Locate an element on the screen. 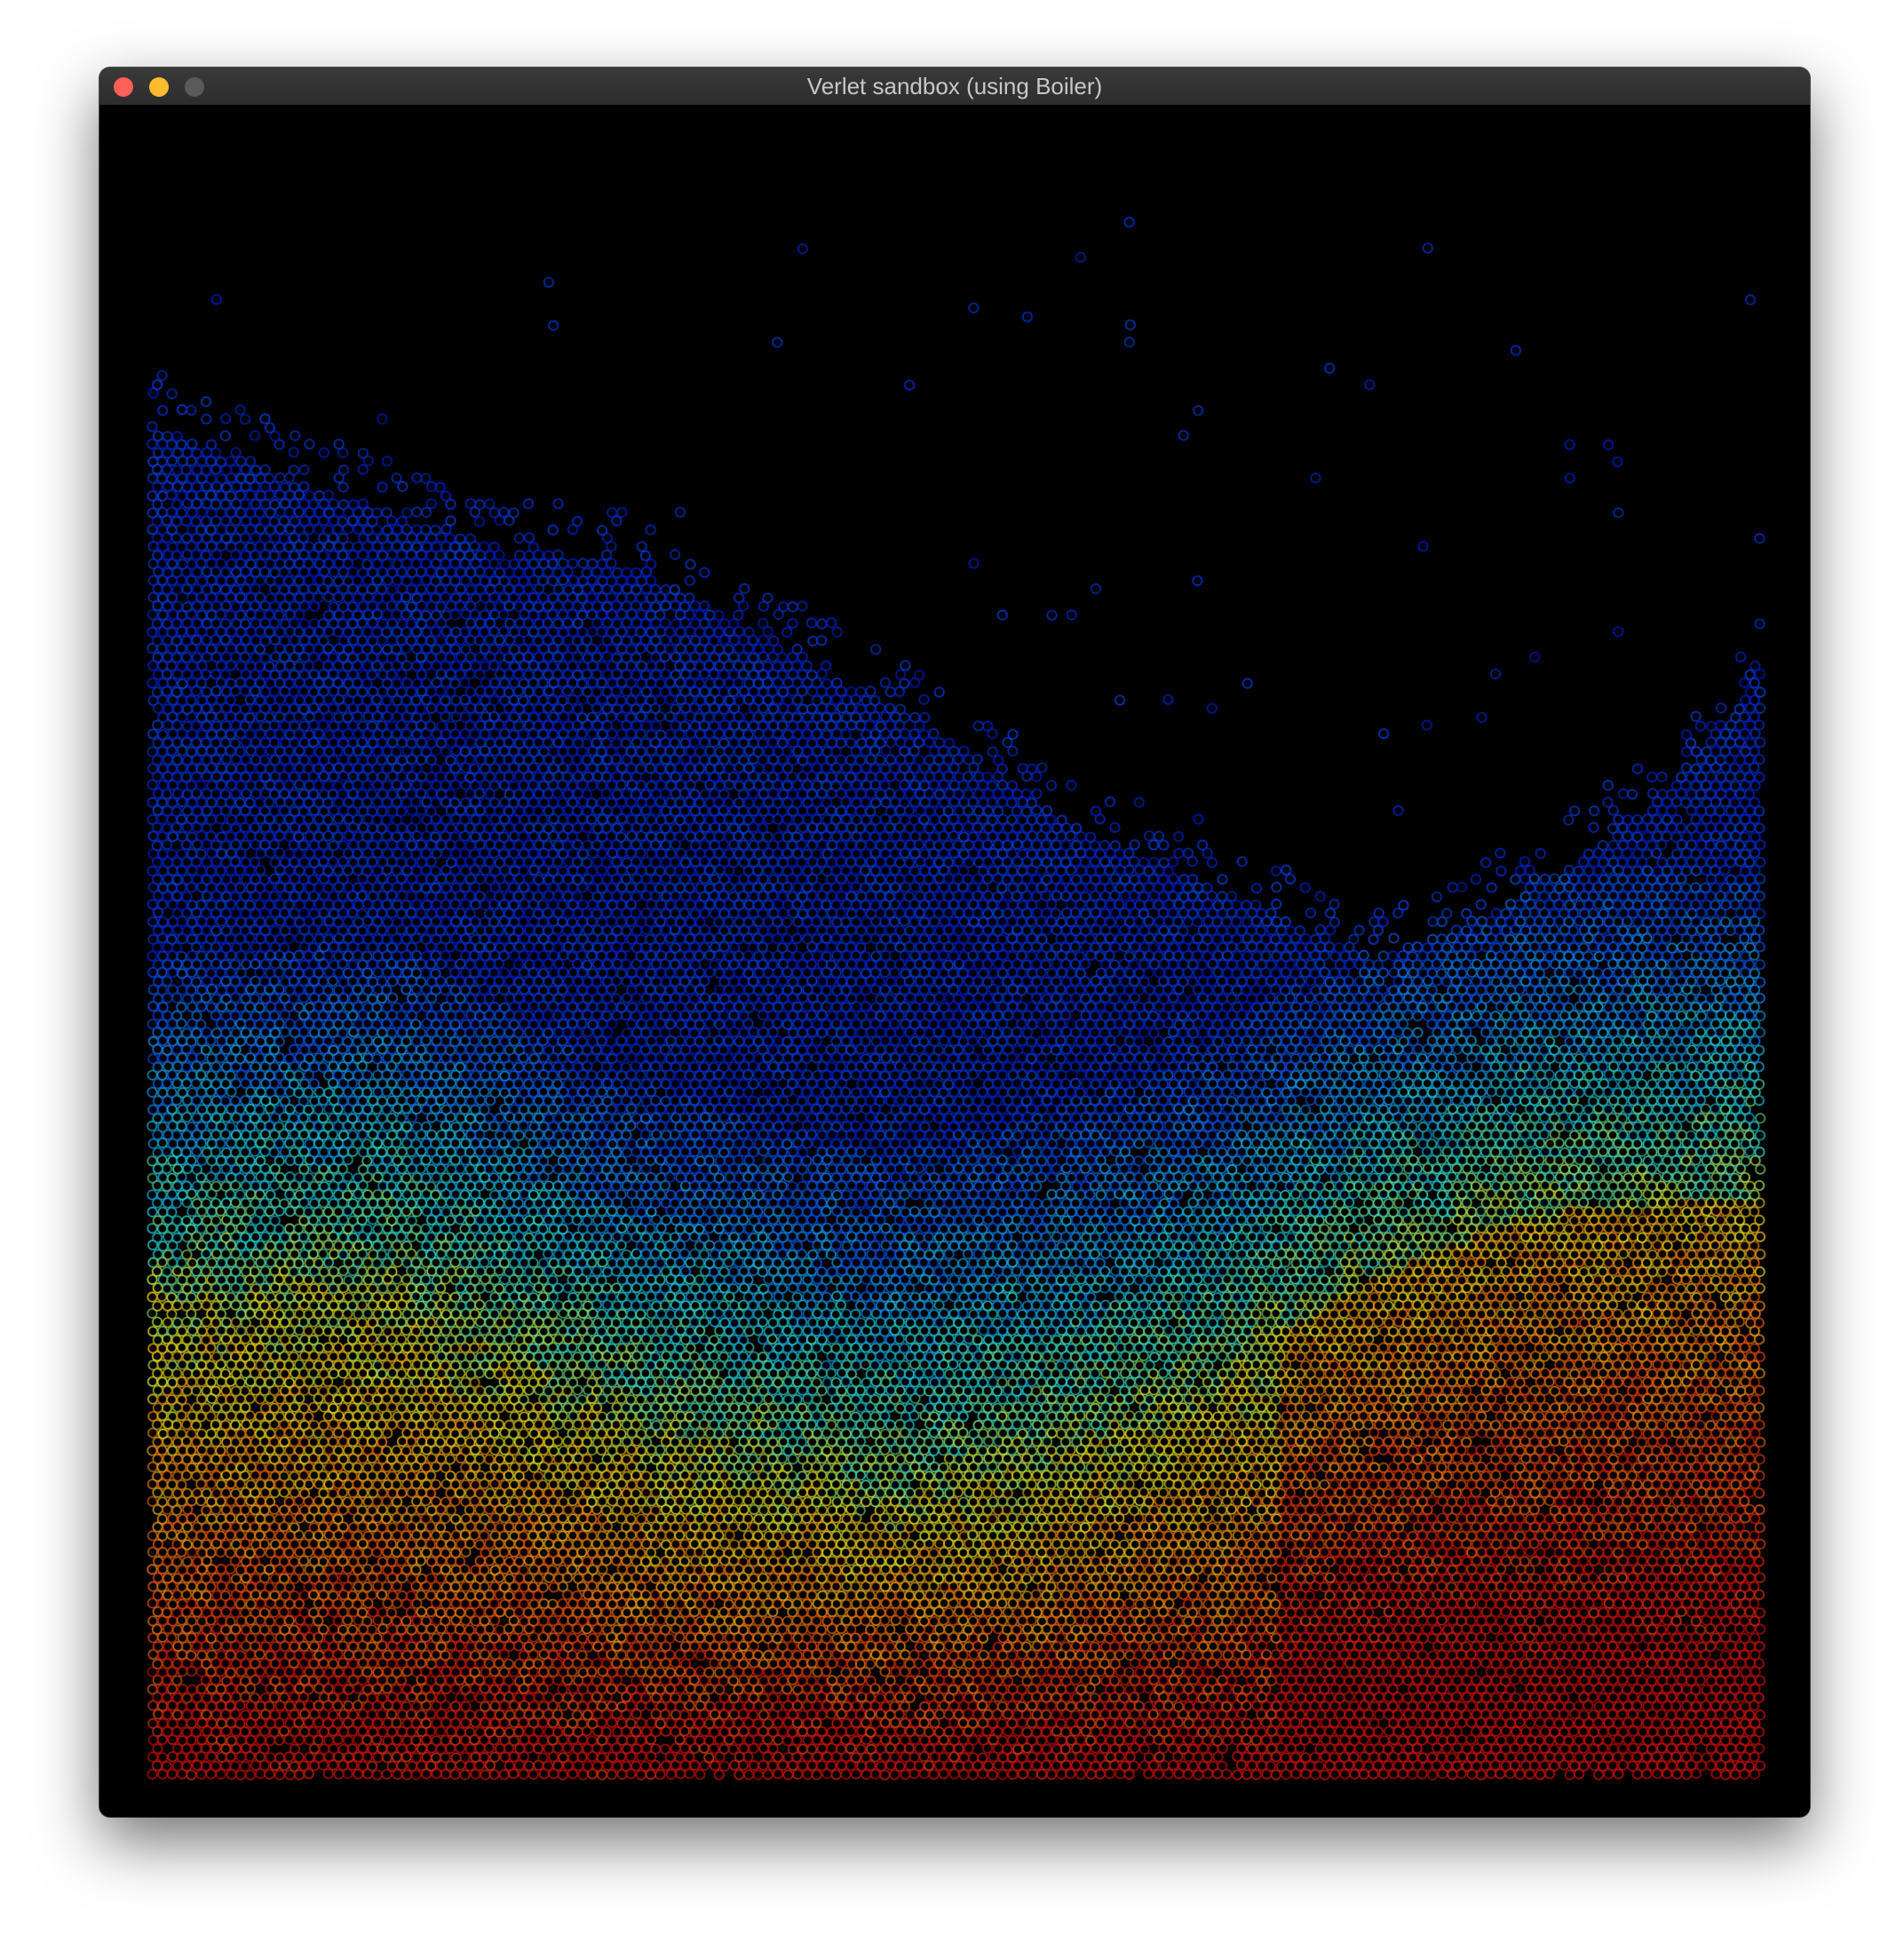 This screenshot has width=1904, height=1943. title-bar: Verlet sandbox (using Boiler) is located at coordinates (954, 86).